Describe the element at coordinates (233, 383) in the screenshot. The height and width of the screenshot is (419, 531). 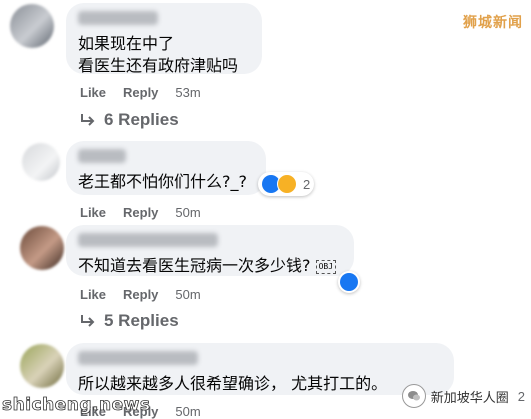
I see `comment-text-line: 所以越来越多人很希望确诊， 尤其打工的。` at that location.